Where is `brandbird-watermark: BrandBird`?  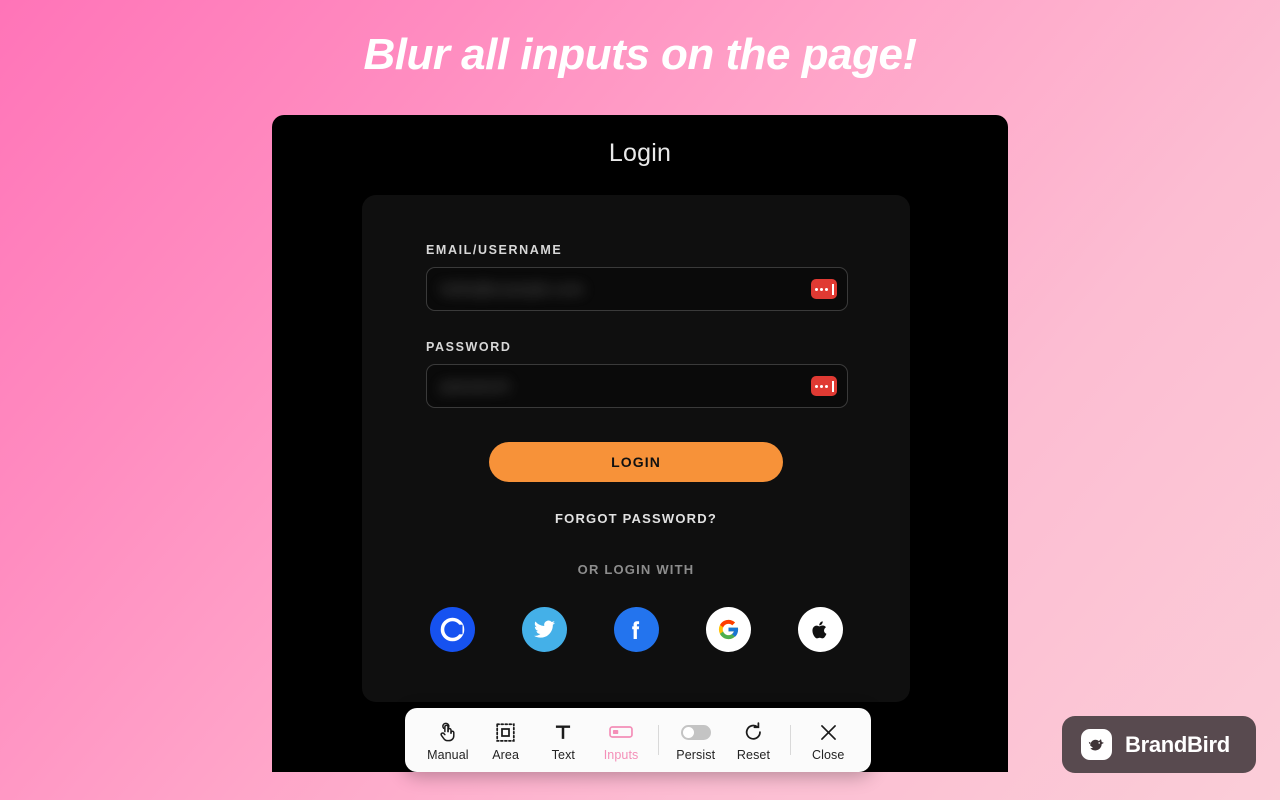 brandbird-watermark: BrandBird is located at coordinates (1159, 744).